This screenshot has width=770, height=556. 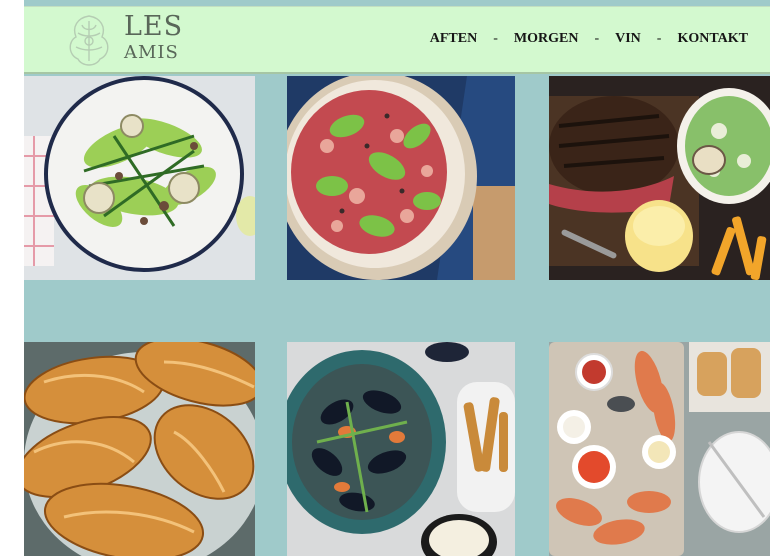 I want to click on seafood-platter-photo, so click(x=659, y=449).